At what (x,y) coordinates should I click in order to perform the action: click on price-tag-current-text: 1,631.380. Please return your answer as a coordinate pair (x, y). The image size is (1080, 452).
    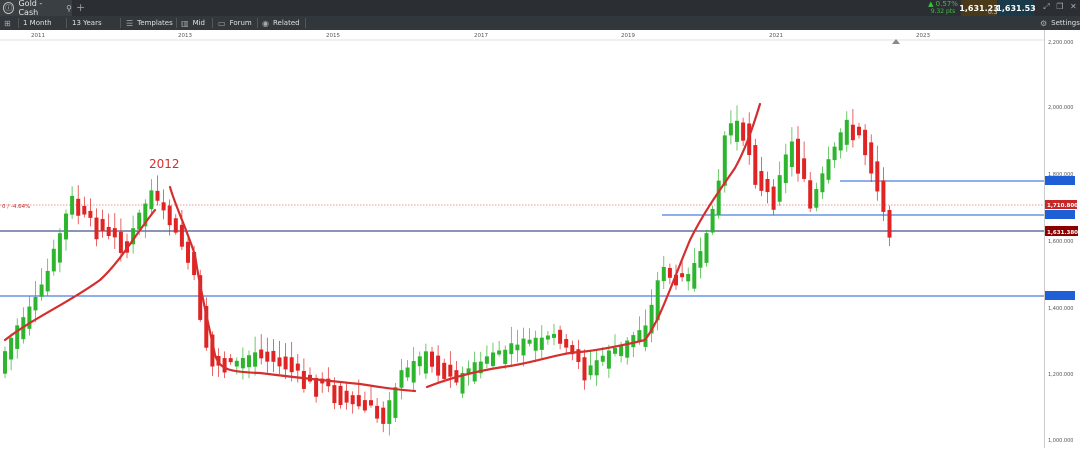
    Looking at the image, I should click on (1062, 233).